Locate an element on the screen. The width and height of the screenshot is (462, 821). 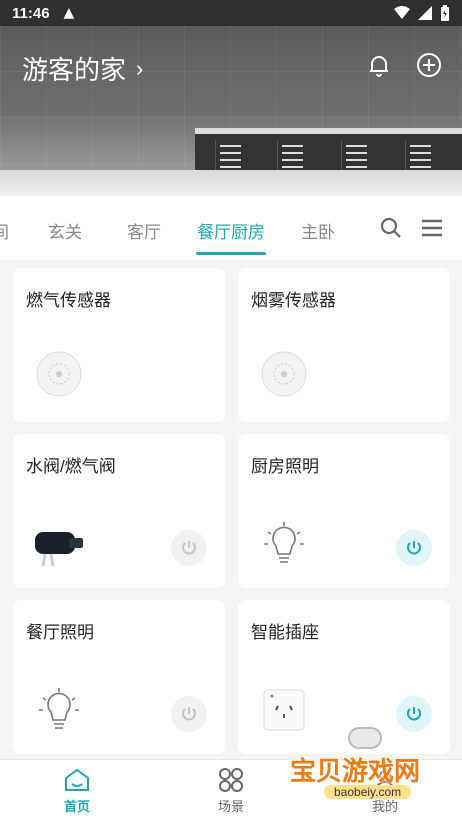
bell-icon is located at coordinates (379, 66).